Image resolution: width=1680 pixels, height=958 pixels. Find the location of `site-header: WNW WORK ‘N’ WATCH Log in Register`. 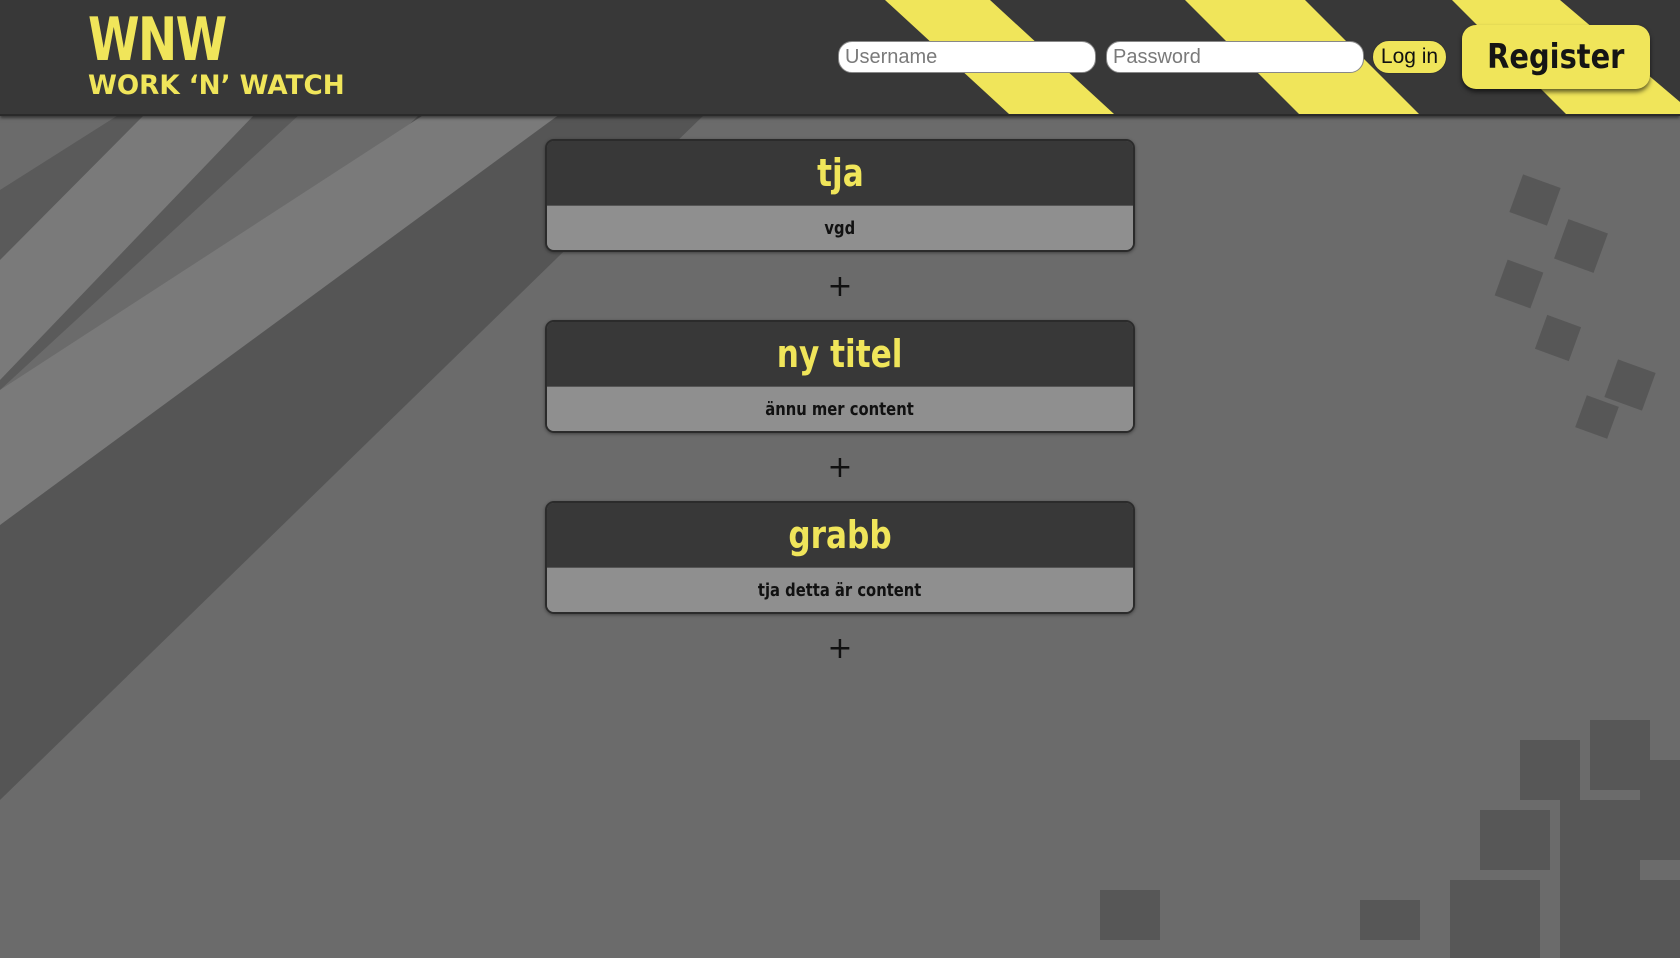

site-header: WNW WORK ‘N’ WATCH Log in Register is located at coordinates (840, 58).